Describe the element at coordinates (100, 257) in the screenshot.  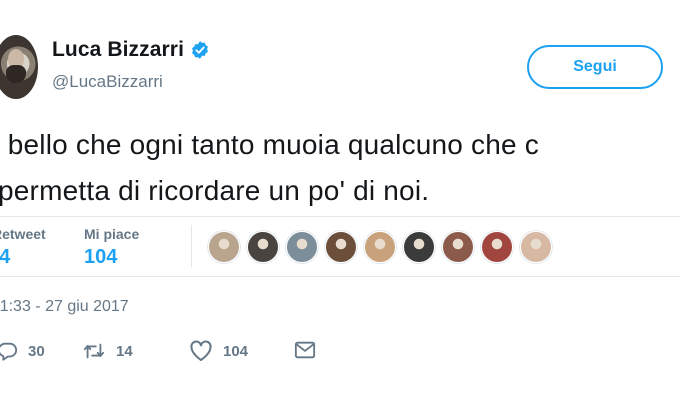
I see `likes-stat-value: 104` at that location.